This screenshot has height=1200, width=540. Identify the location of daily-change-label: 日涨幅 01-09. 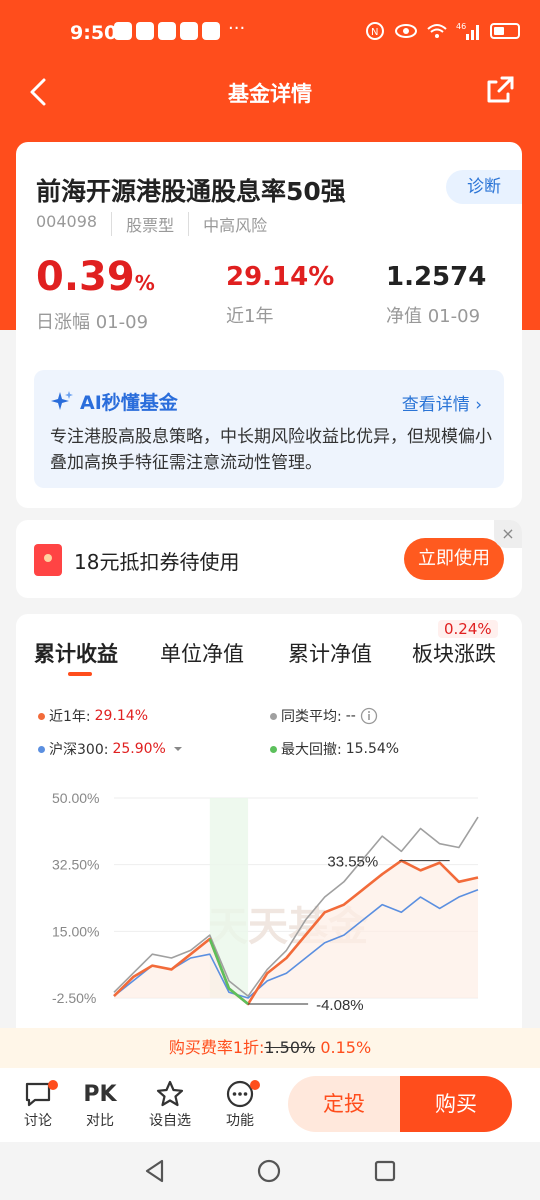
(92, 322).